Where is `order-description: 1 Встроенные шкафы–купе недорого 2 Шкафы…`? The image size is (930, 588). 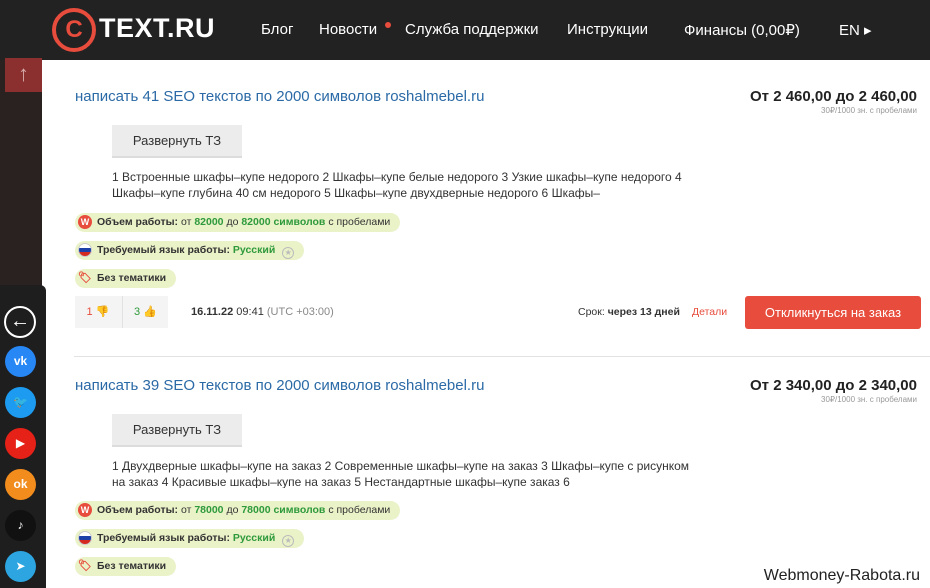
order-description: 1 Встроенные шкафы–купе недорого 2 Шкафы… is located at coordinates (397, 184).